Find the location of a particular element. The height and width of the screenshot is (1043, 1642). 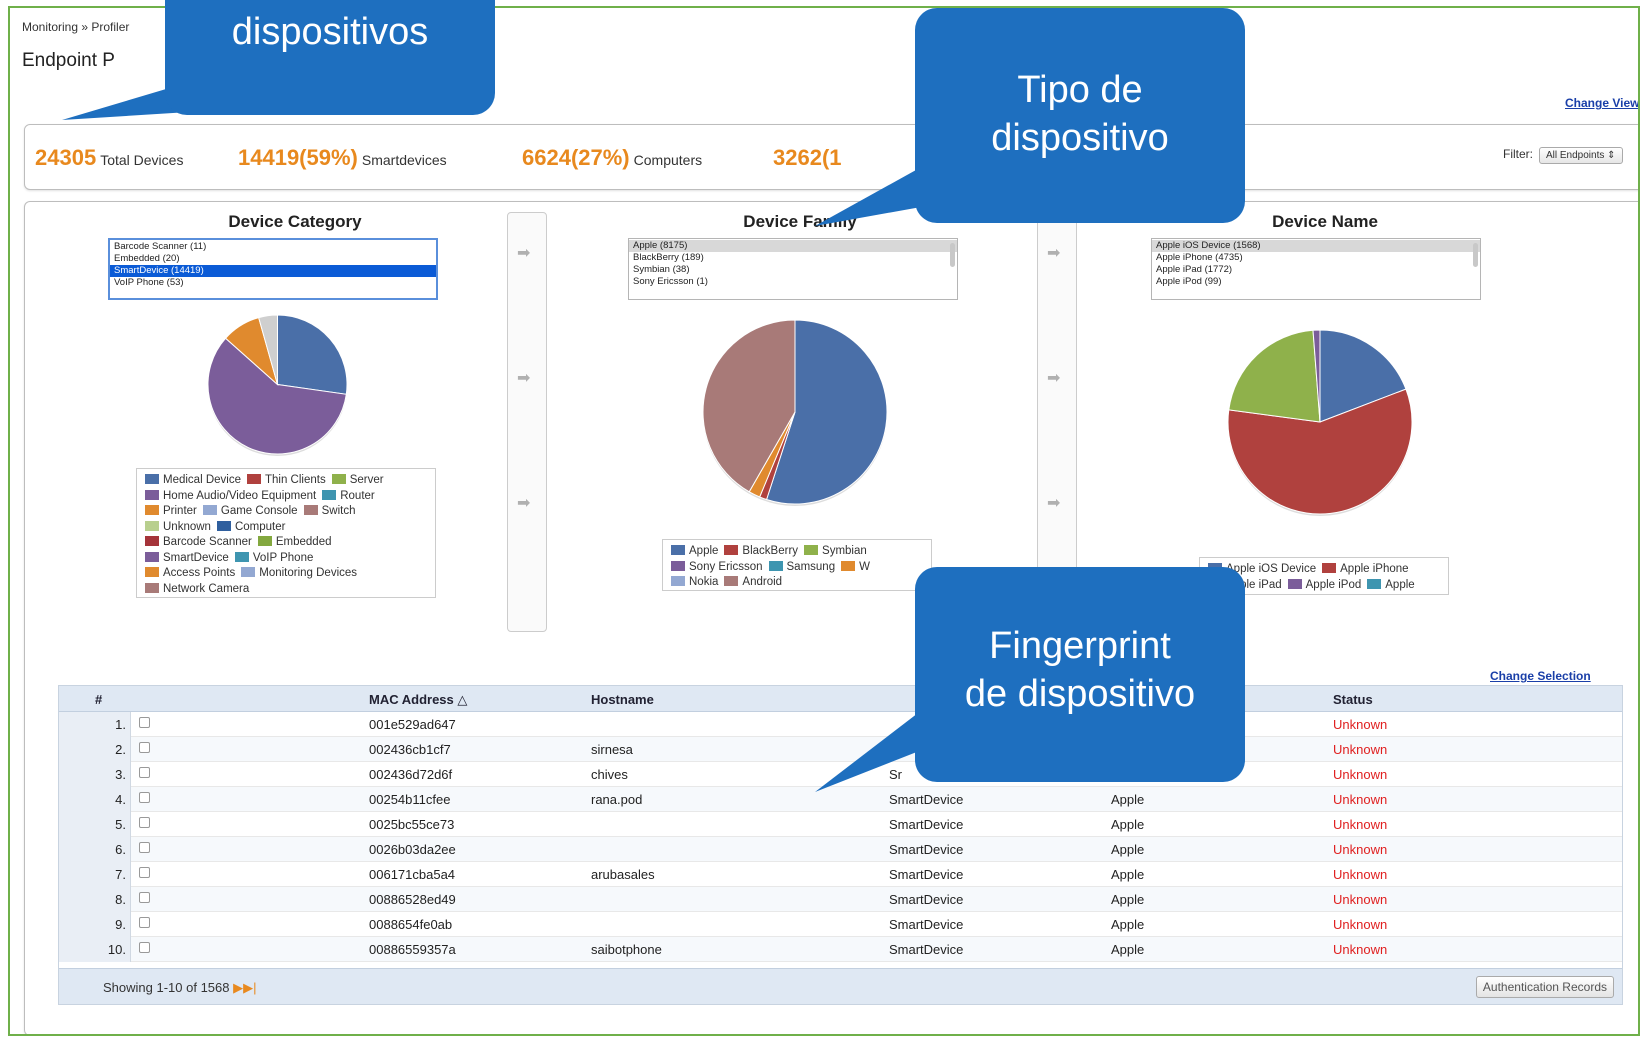

callout-fingerprint: Fingerprint de dispositivo is located at coordinates (1080, 674).